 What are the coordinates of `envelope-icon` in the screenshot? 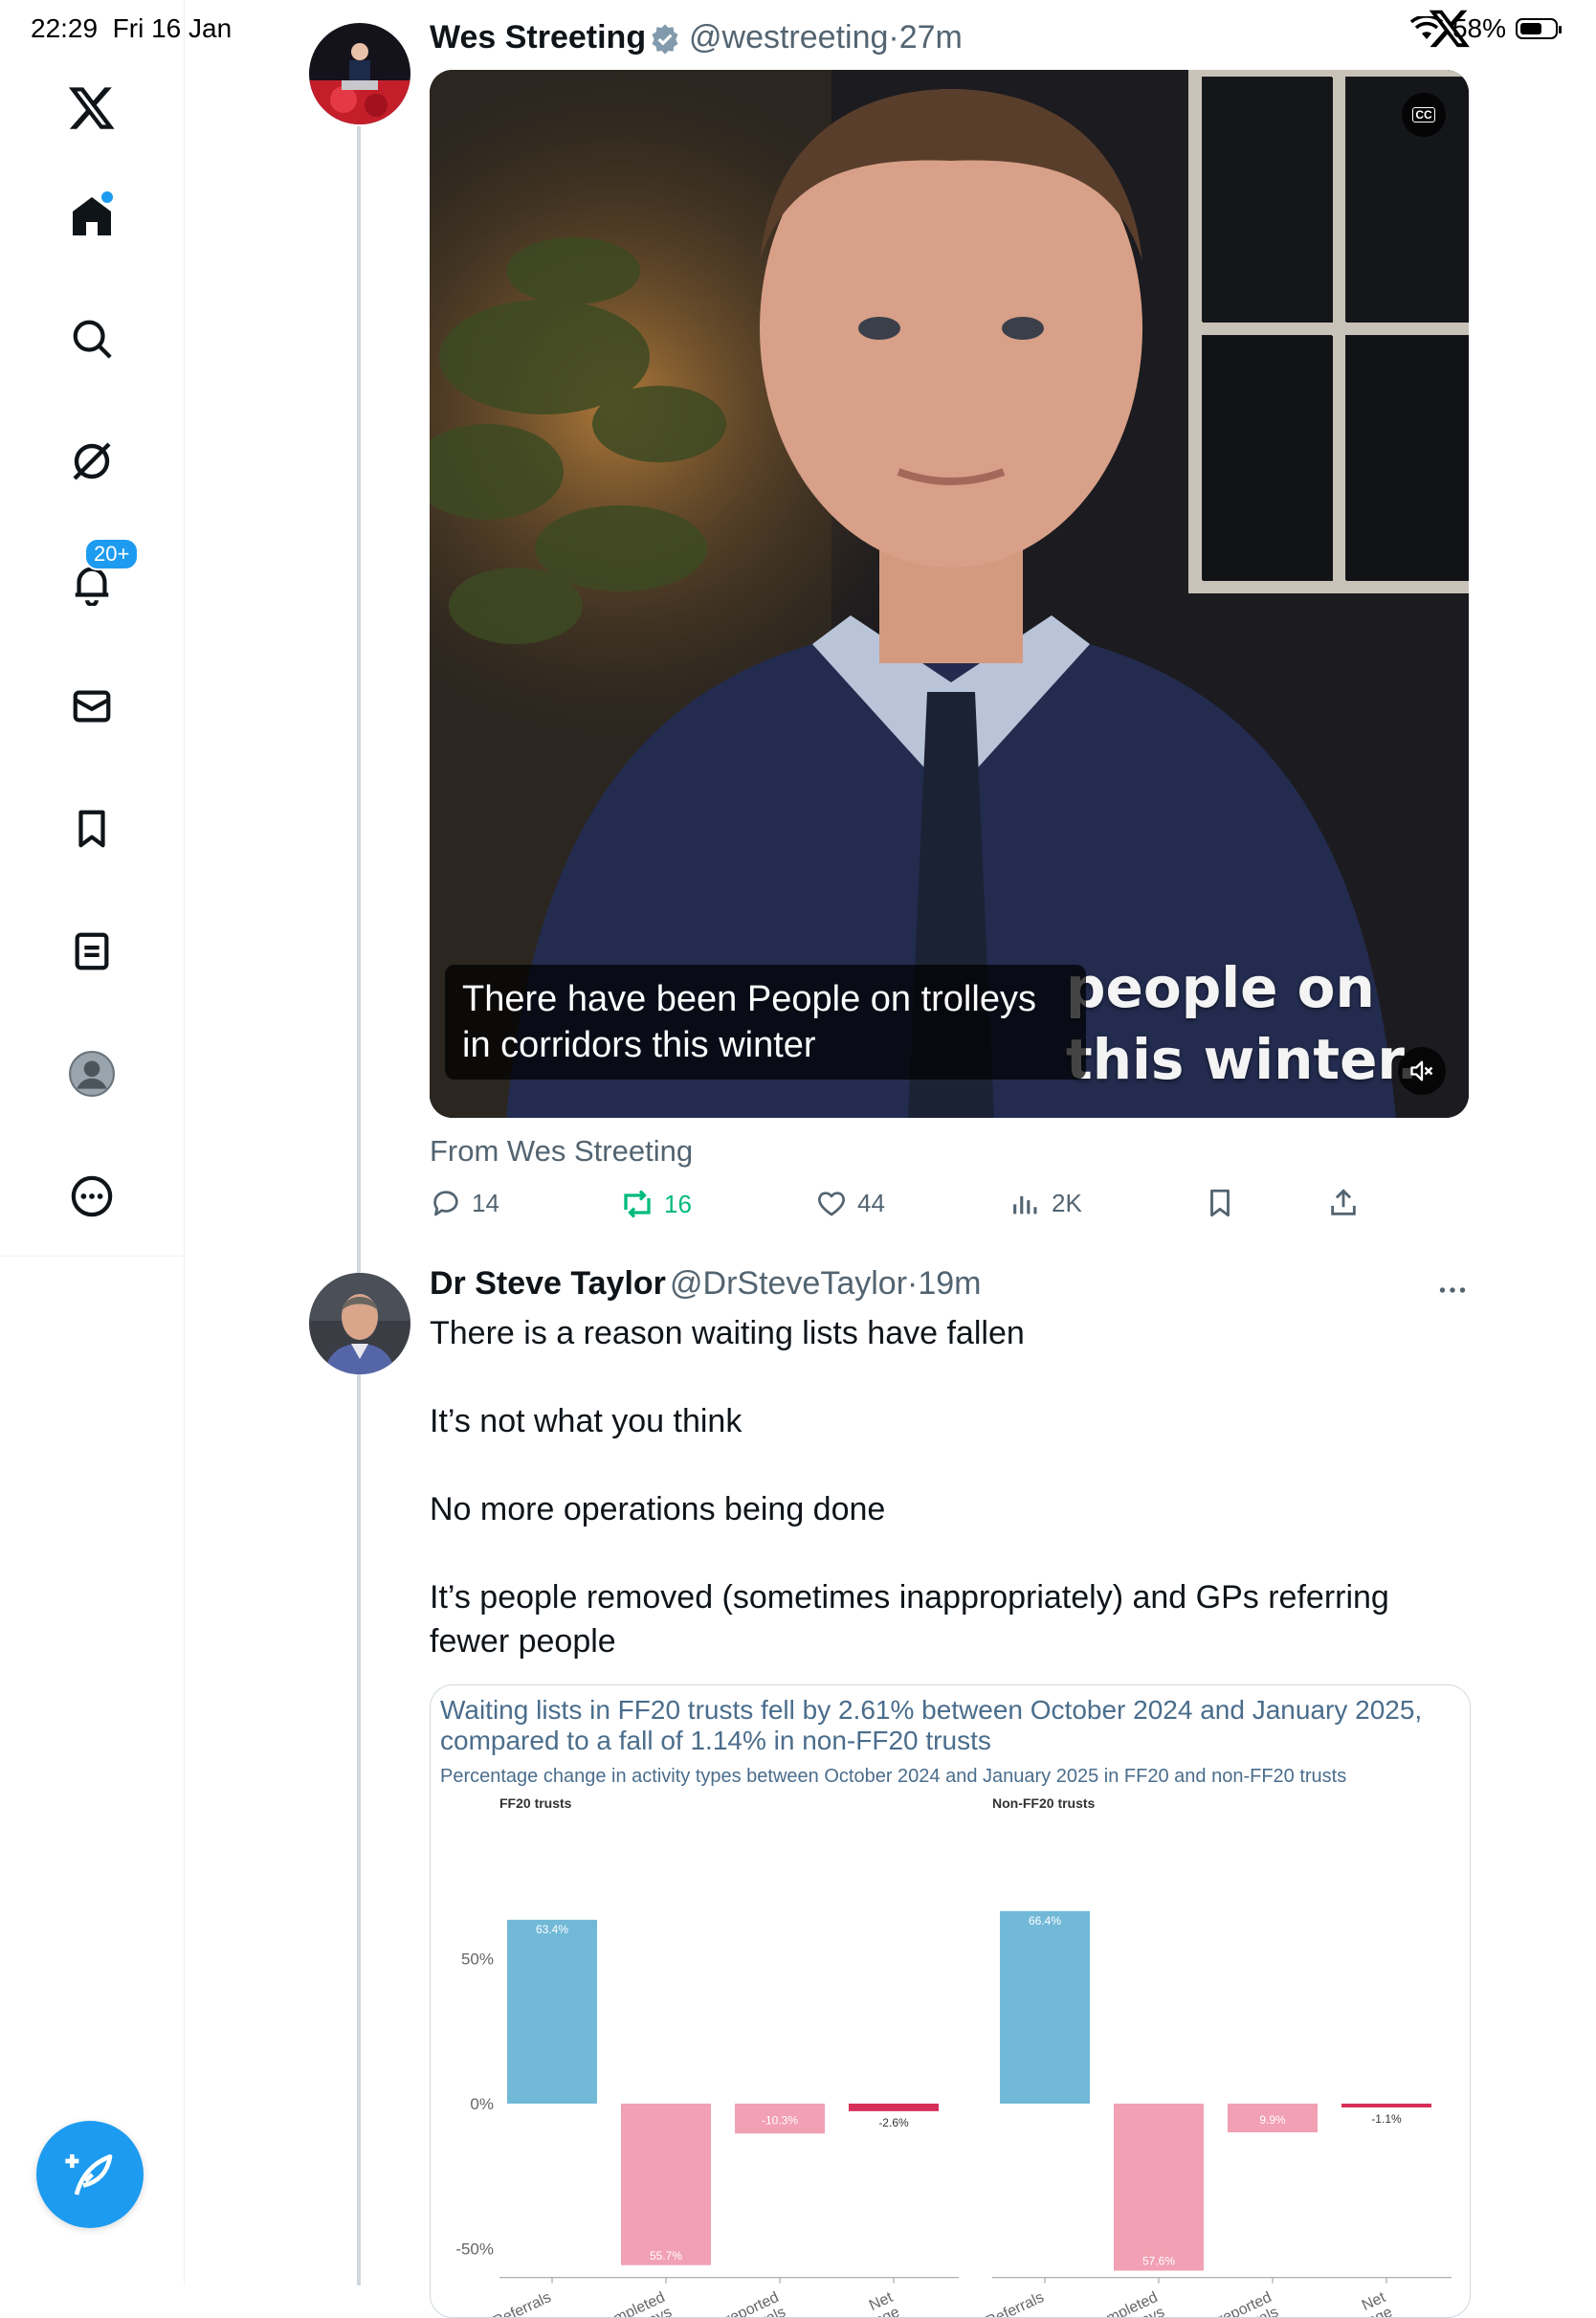 It's located at (92, 707).